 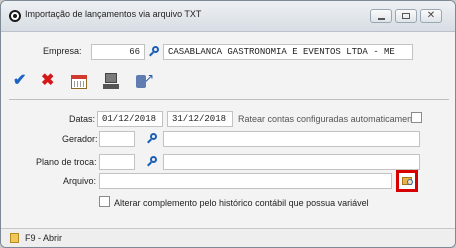 What do you see at coordinates (410, 182) in the screenshot?
I see `magnifier-icon` at bounding box center [410, 182].